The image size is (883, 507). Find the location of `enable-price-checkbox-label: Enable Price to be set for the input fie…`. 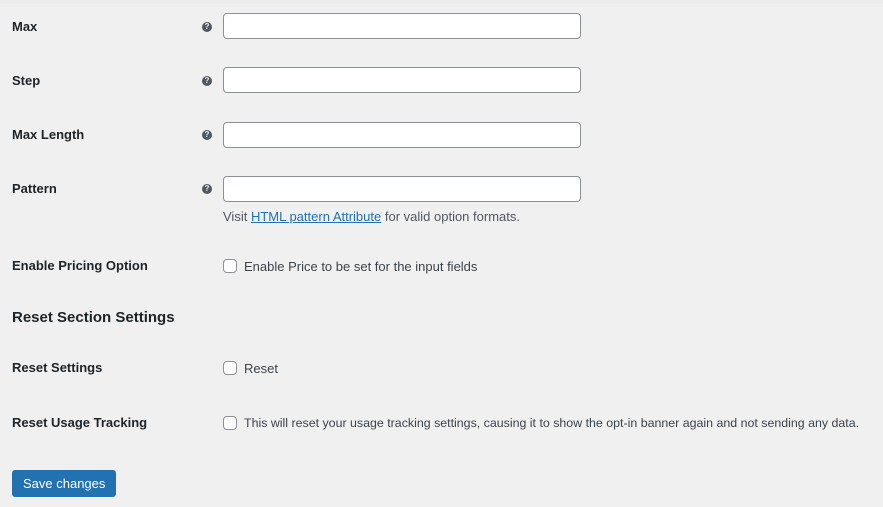

enable-price-checkbox-label: Enable Price to be set for the input fie… is located at coordinates (360, 266).